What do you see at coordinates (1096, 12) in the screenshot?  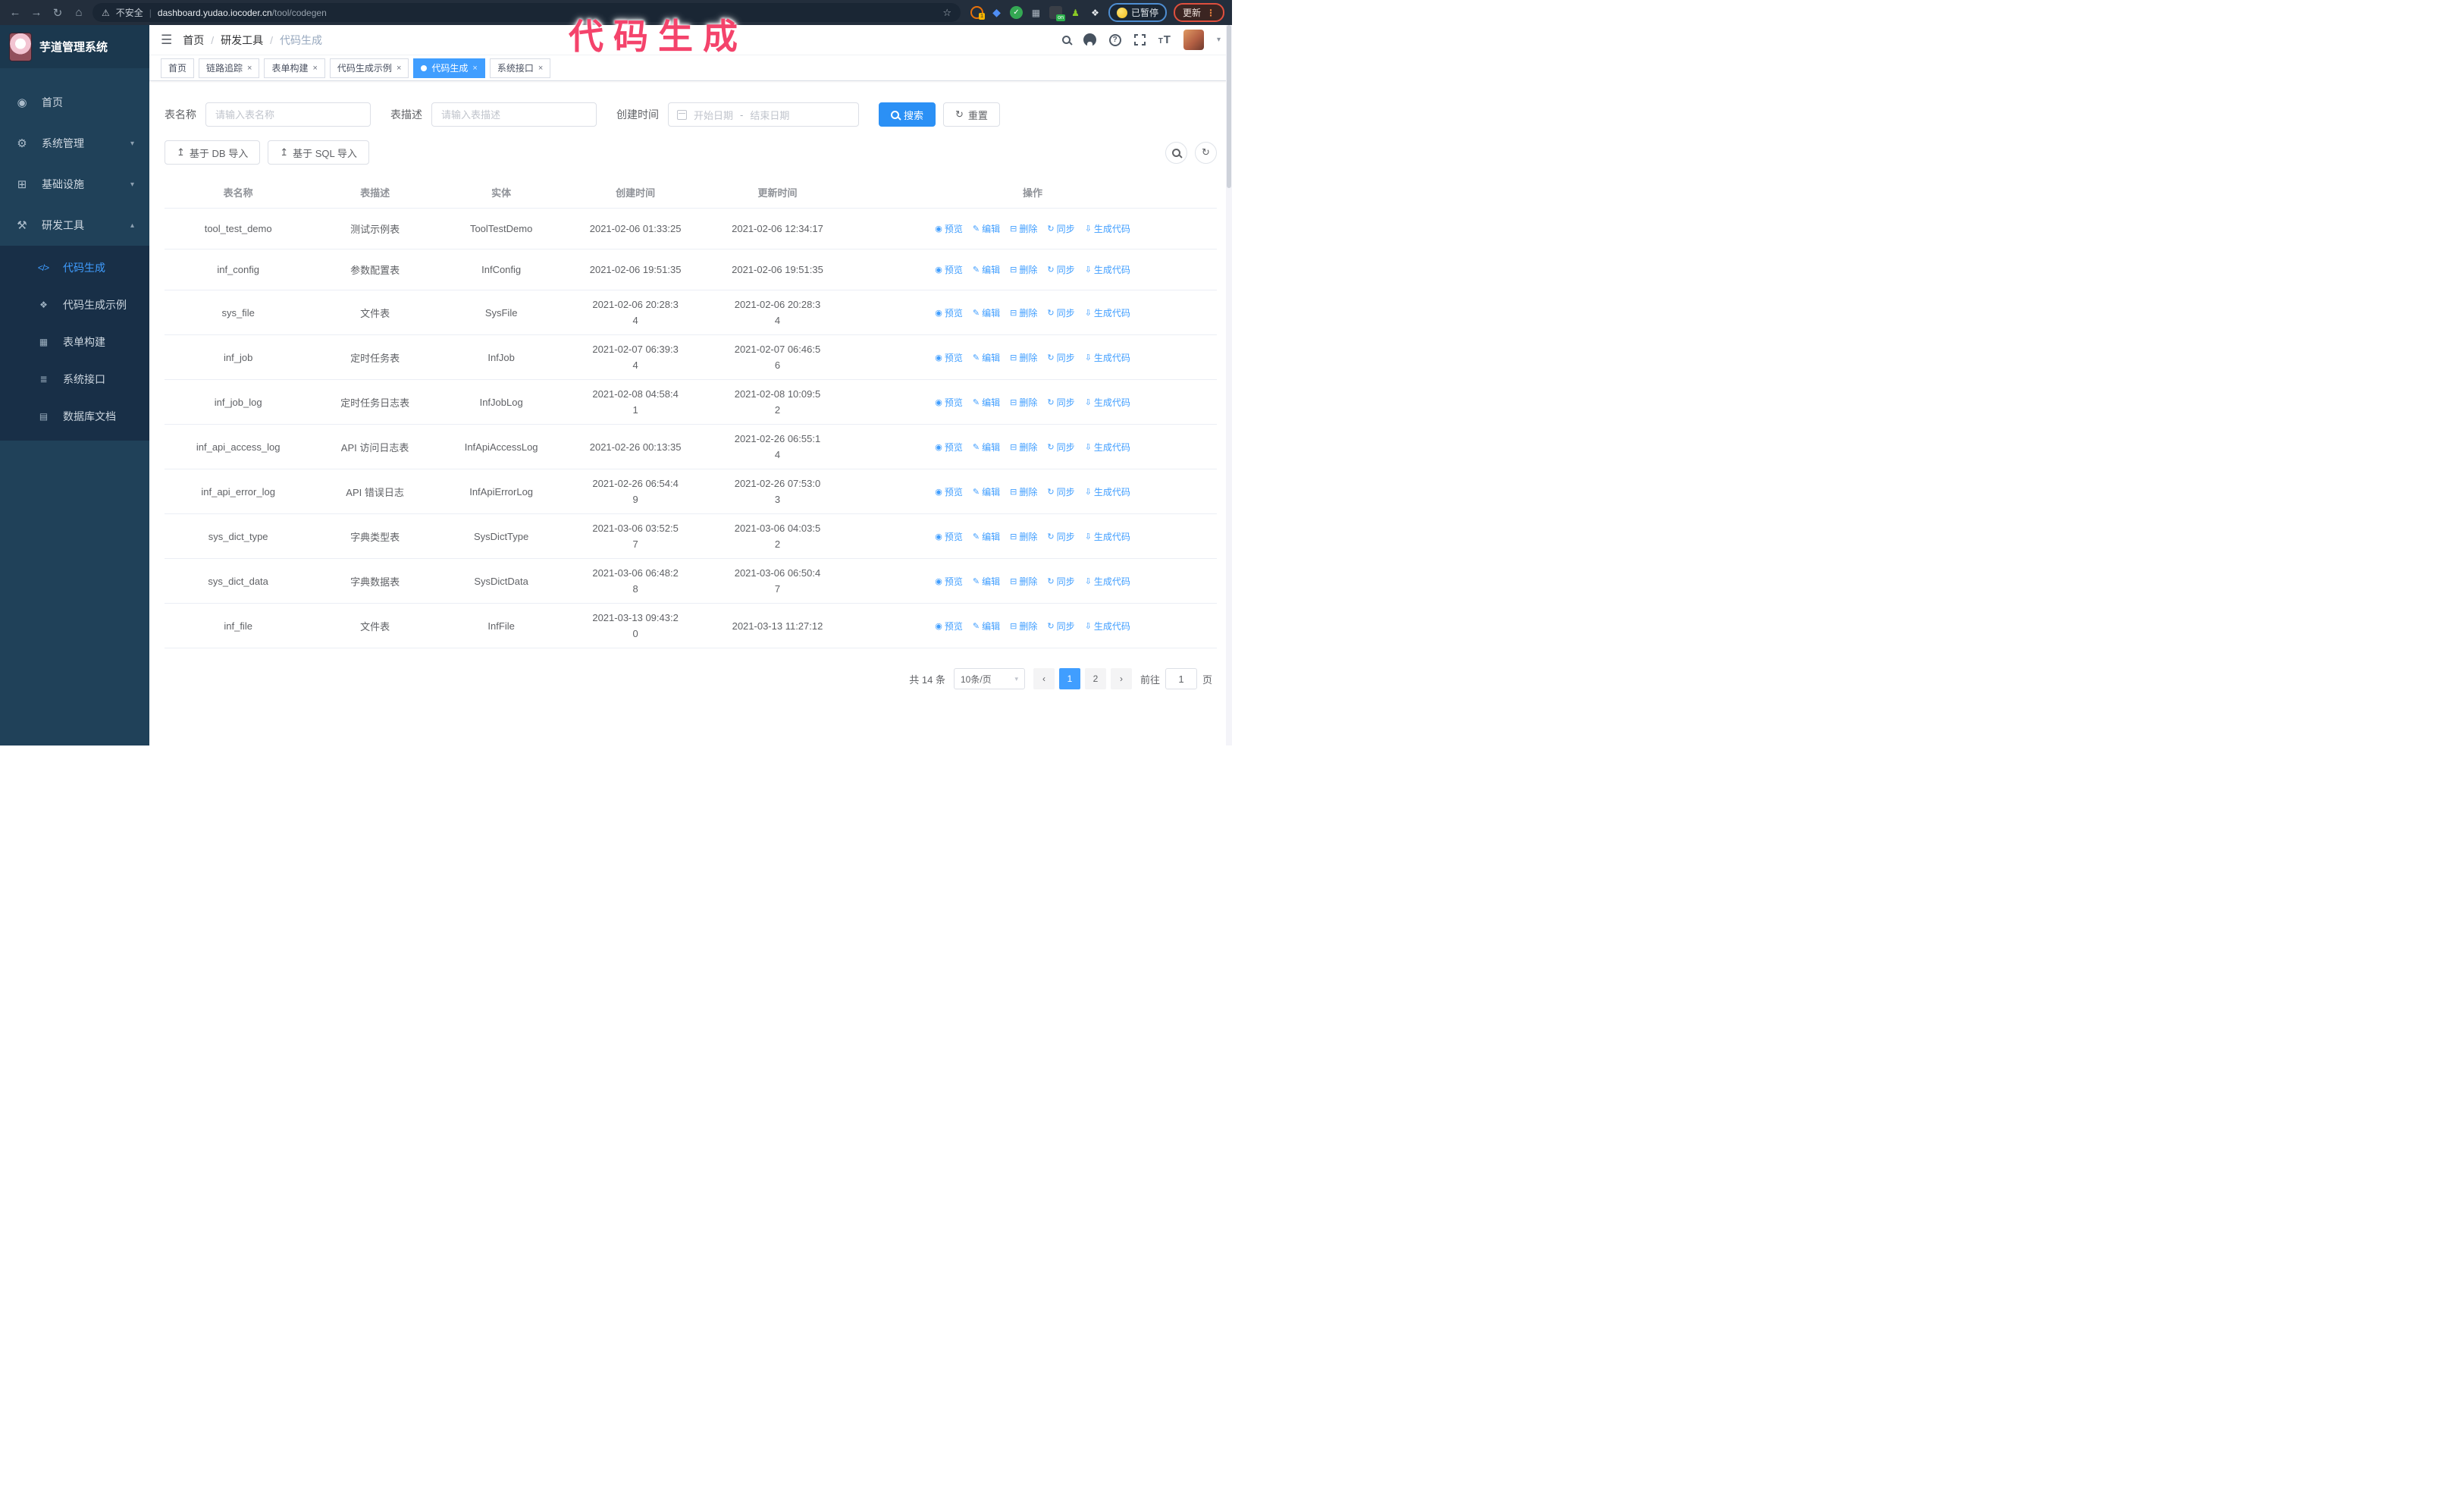 I see `extensions-puzzle-icon: ❖` at bounding box center [1096, 12].